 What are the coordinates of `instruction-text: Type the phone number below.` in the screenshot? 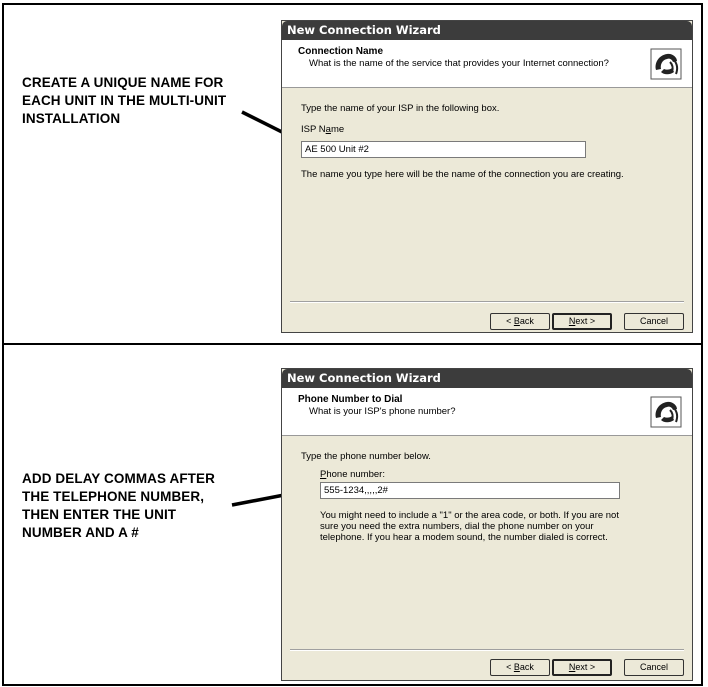 It's located at (366, 456).